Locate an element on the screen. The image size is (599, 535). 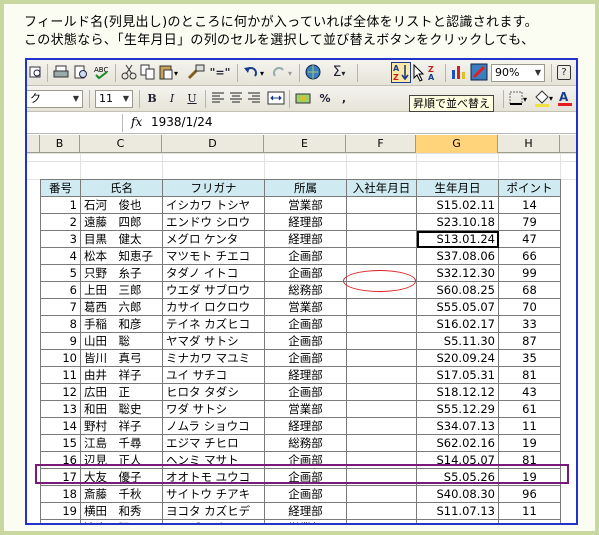
cell-points: 19 is located at coordinates (529, 443).